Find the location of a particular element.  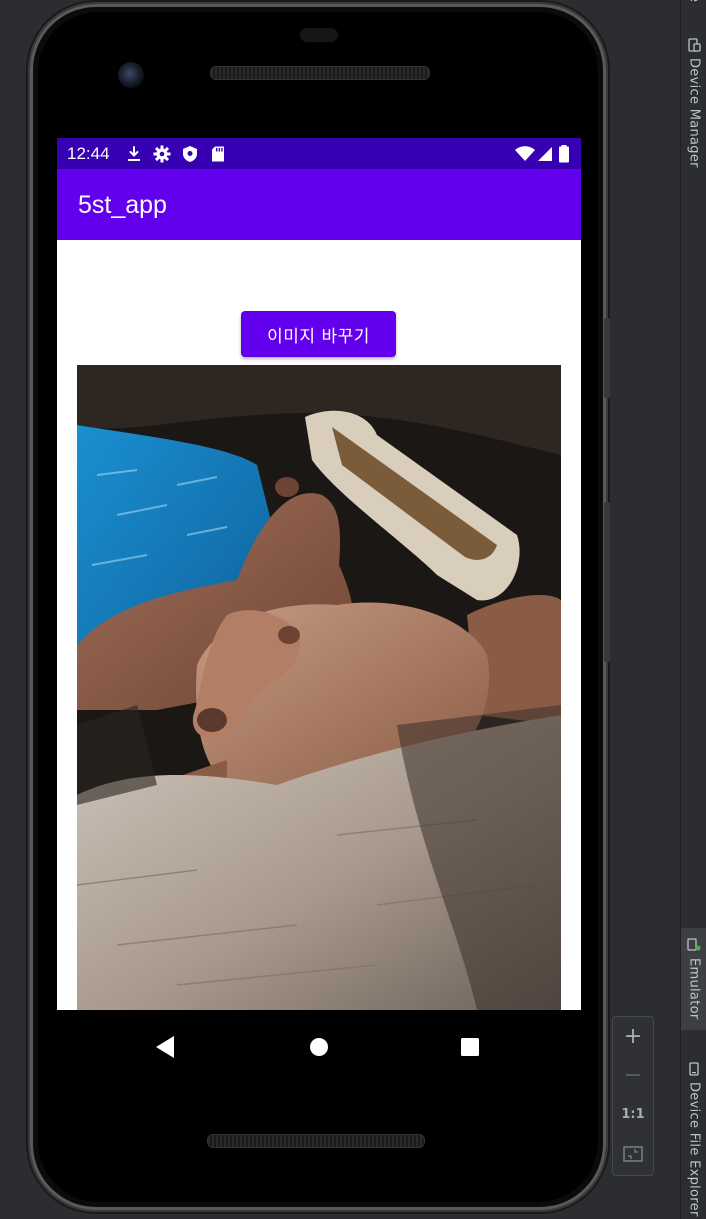

tool-tab-emulator: Emulator is located at coordinates (693, 979).